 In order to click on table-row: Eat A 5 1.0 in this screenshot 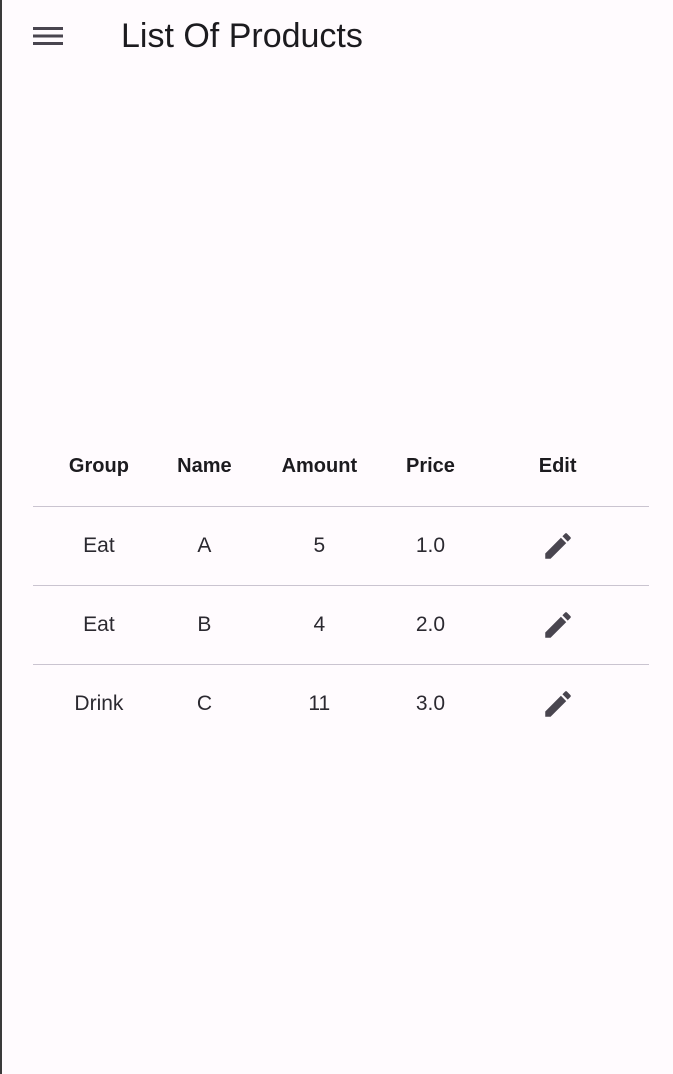, I will do `click(341, 546)`.